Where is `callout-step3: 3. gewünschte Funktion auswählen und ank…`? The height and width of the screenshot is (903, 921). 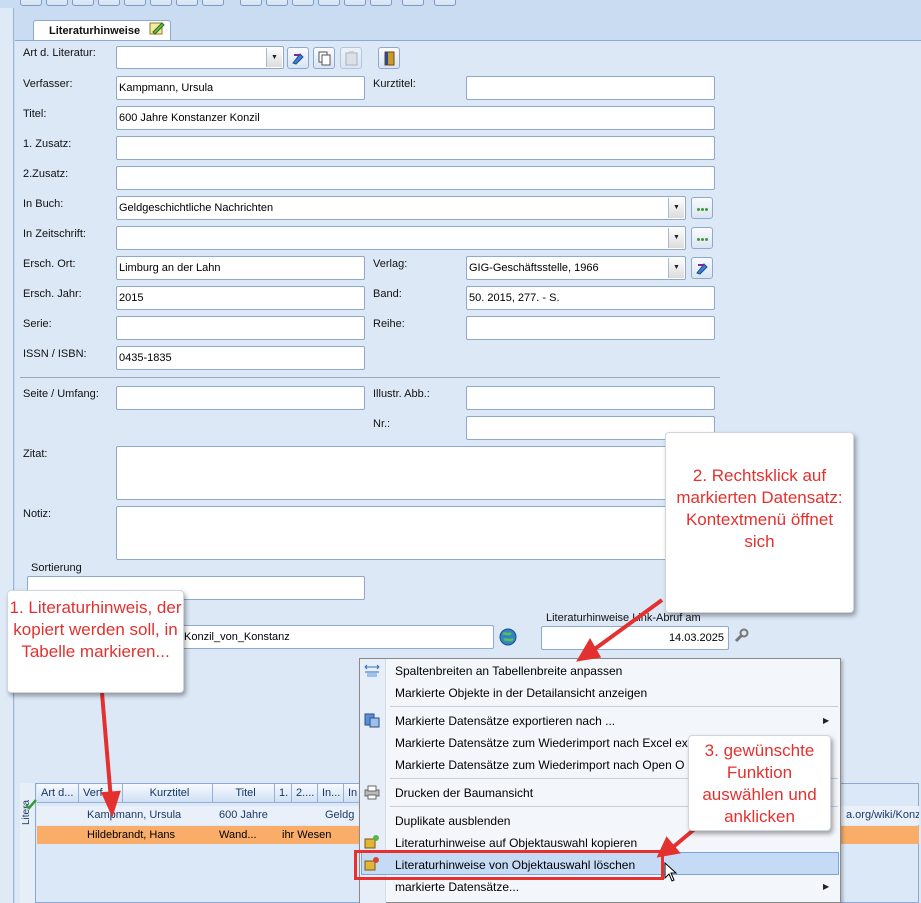 callout-step3: 3. gewünschte Funktion auswählen und ank… is located at coordinates (759, 783).